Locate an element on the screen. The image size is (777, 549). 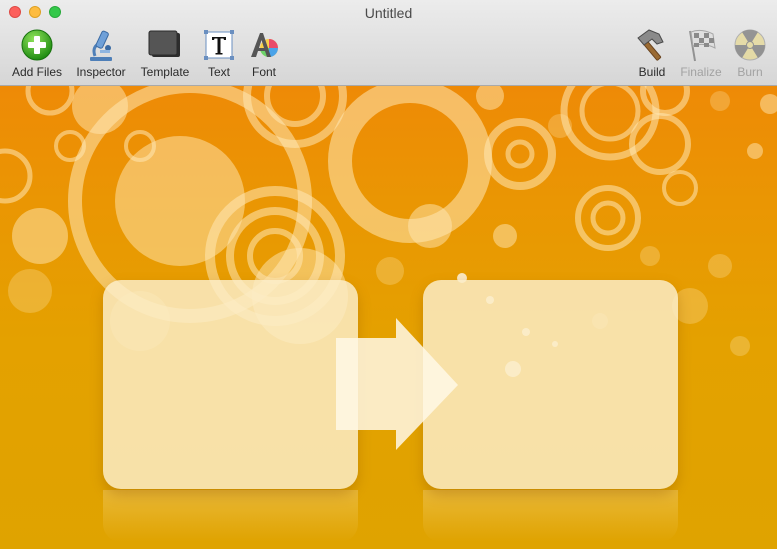
add-files-icon is located at coordinates (37, 45).